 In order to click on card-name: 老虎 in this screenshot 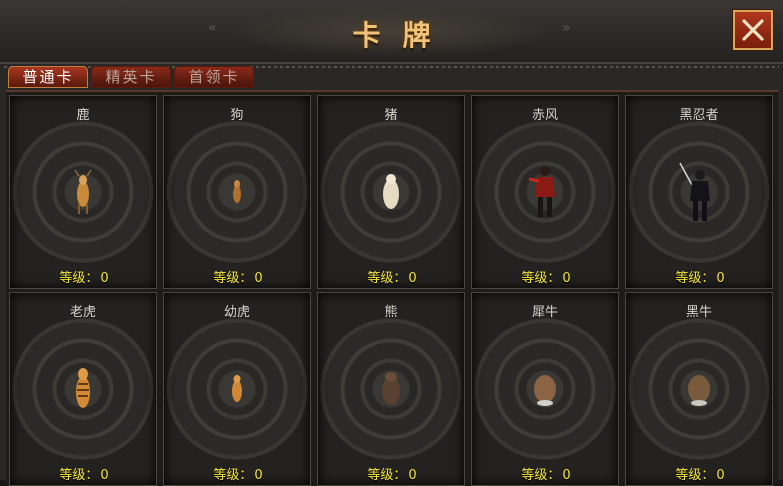, I will do `click(82, 312)`.